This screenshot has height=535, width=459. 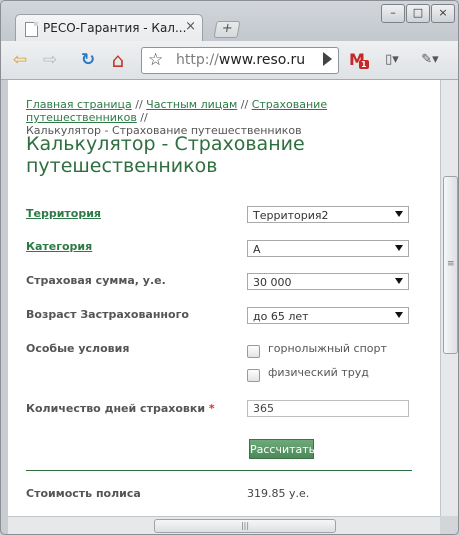 What do you see at coordinates (327, 348) in the screenshot?
I see `ski-checkbox-label: горнолыжный спорт` at bounding box center [327, 348].